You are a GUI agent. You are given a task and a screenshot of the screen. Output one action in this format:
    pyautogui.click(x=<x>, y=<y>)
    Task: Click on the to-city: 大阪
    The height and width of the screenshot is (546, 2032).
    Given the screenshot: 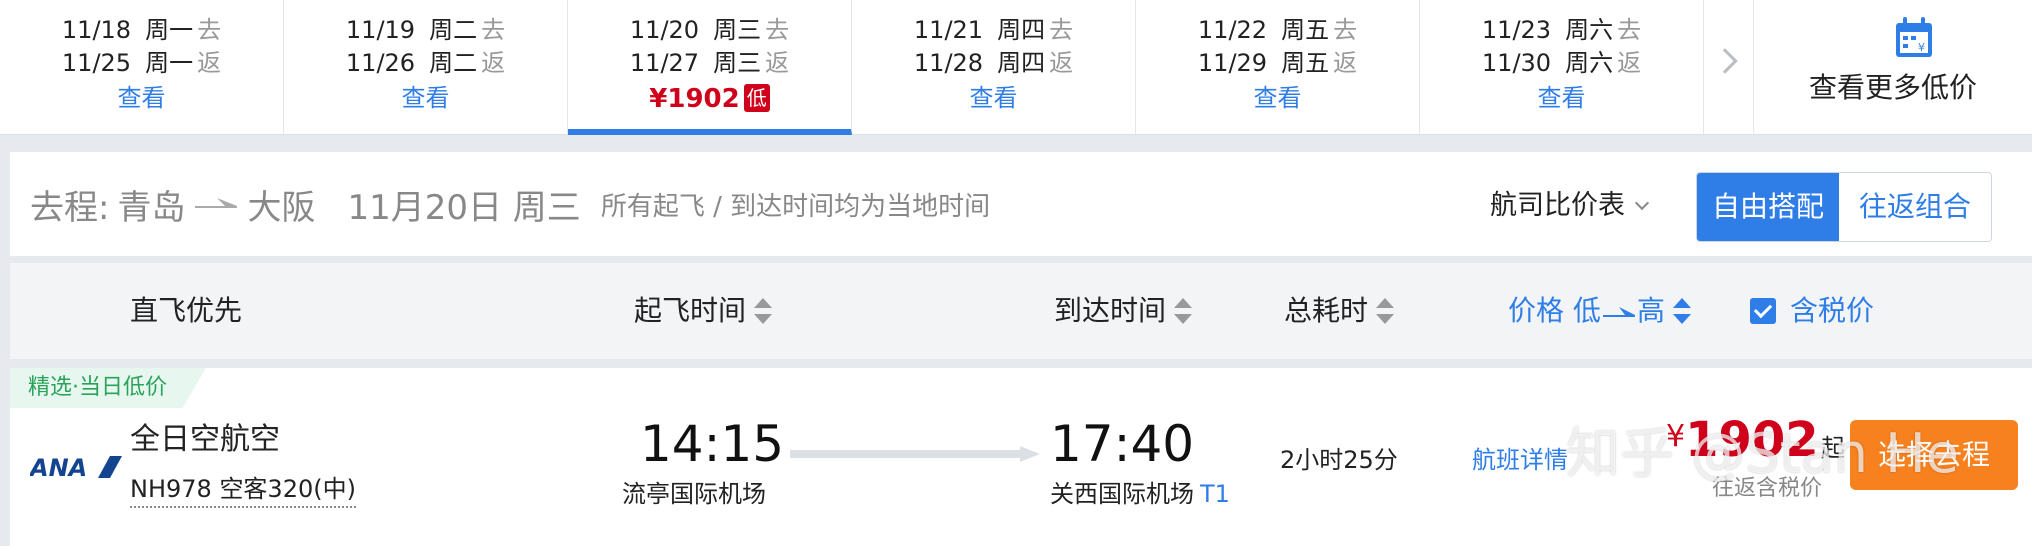 What is the action you would take?
    pyautogui.click(x=281, y=207)
    